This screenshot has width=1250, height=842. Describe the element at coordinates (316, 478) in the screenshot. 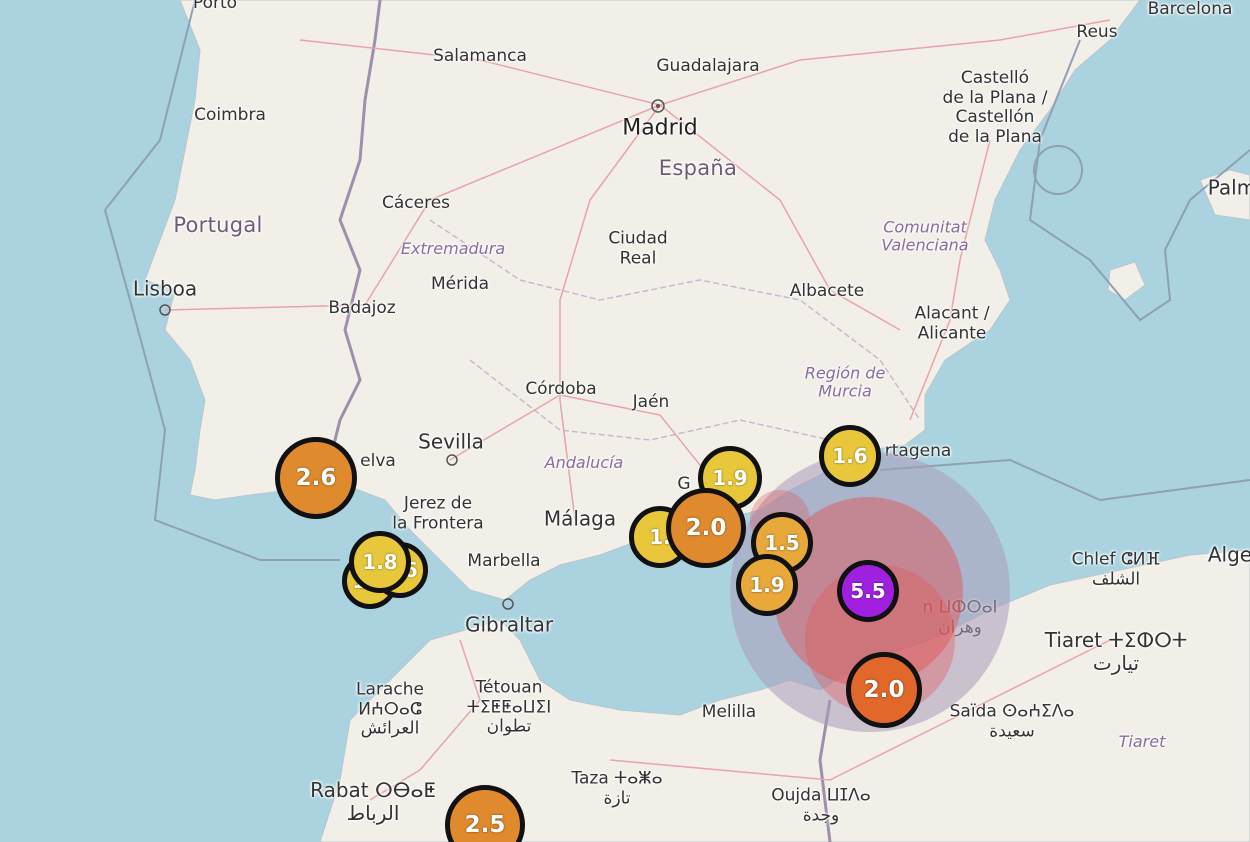

I see `earthquake-marker: 2.6` at that location.